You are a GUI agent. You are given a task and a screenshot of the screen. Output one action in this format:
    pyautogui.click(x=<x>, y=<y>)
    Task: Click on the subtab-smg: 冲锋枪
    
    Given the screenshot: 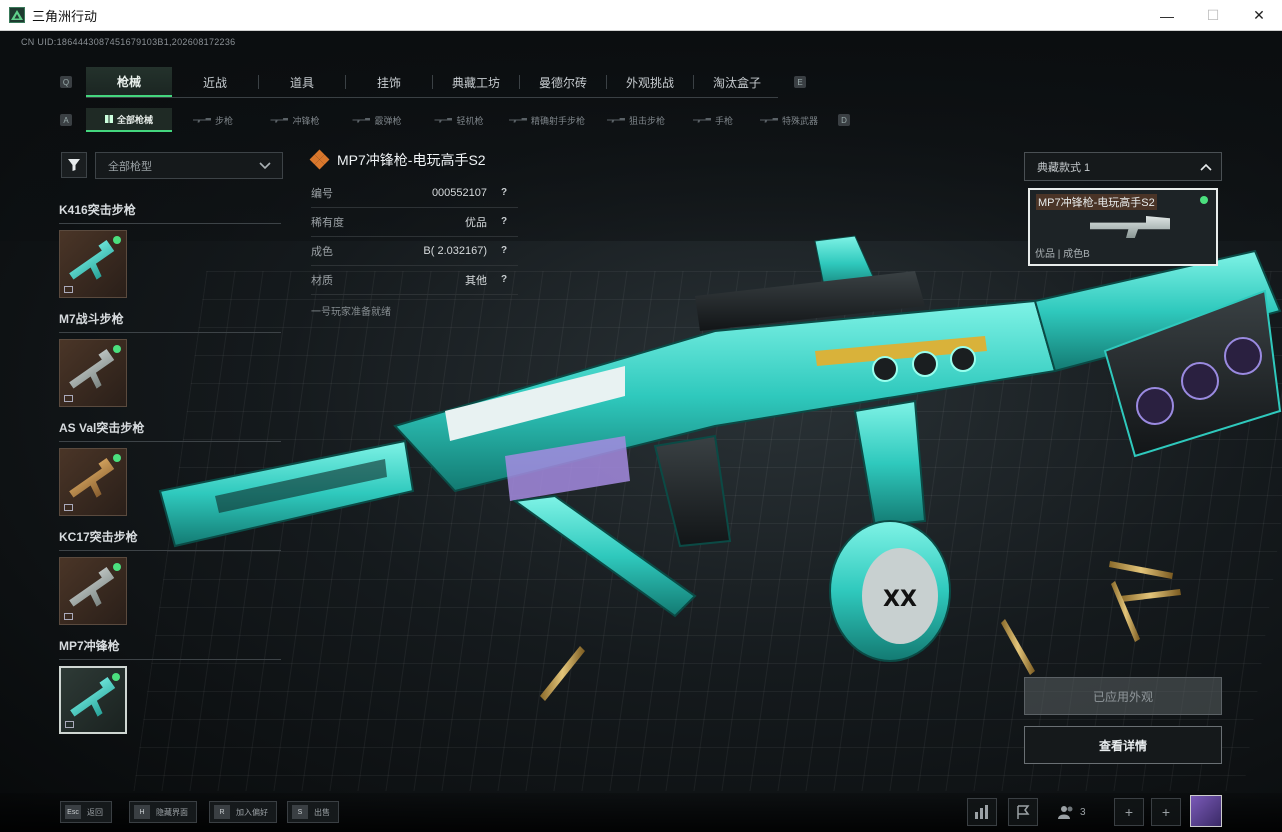 What is the action you would take?
    pyautogui.click(x=295, y=120)
    